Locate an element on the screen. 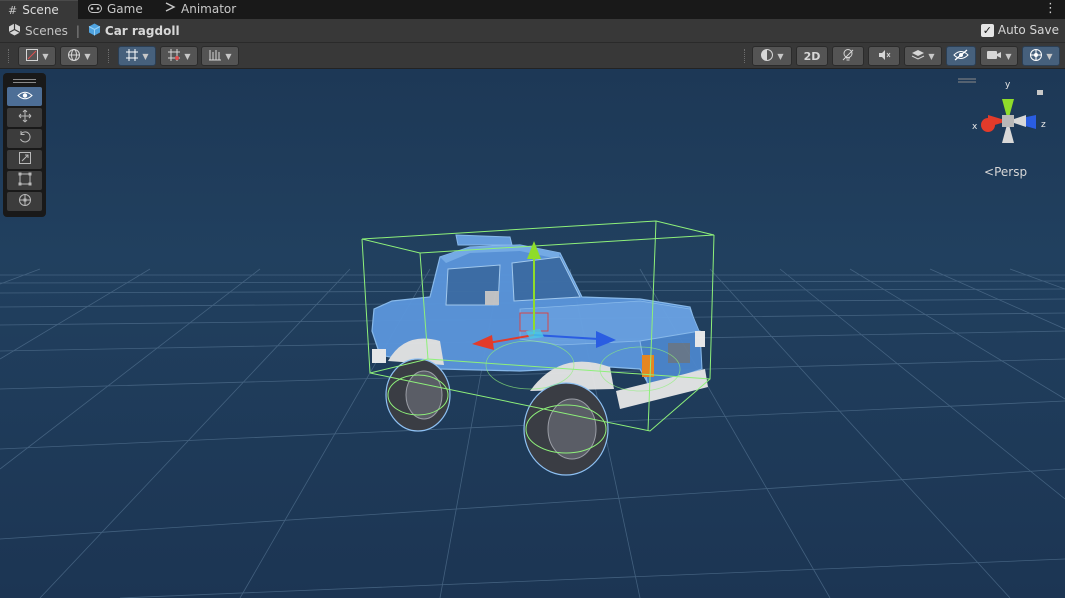 This screenshot has height=598, width=1065. gizmo-y-label: y is located at coordinates (1008, 85).